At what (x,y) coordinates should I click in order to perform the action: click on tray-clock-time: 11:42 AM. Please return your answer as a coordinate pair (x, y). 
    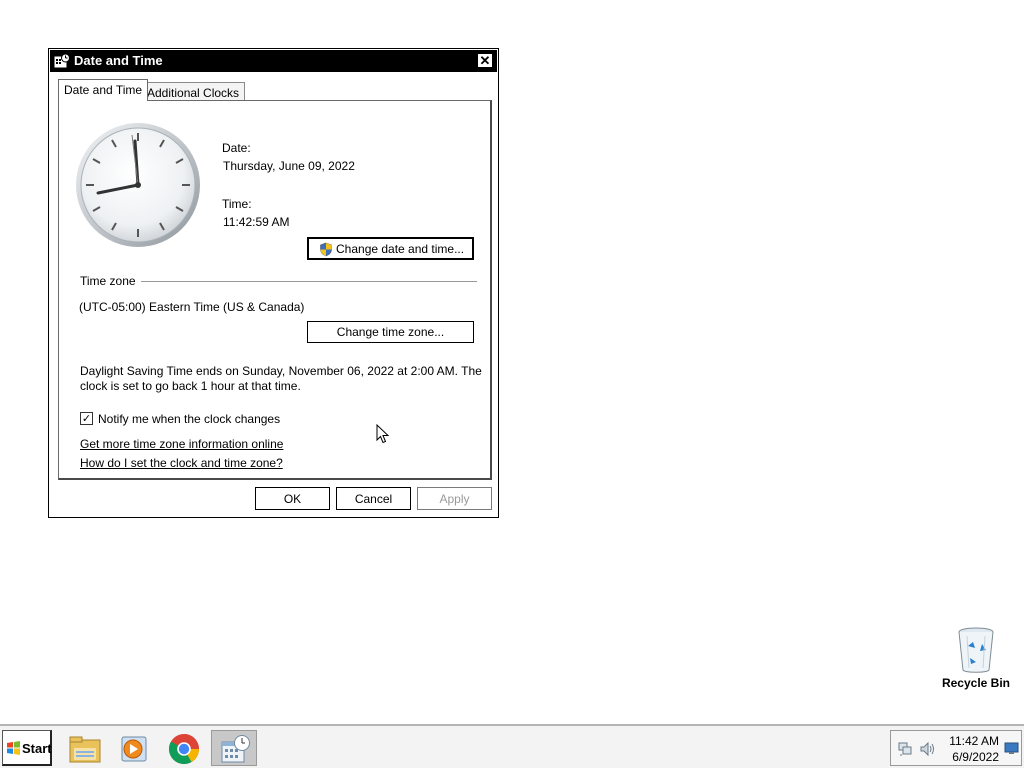
    Looking at the image, I should click on (969, 741).